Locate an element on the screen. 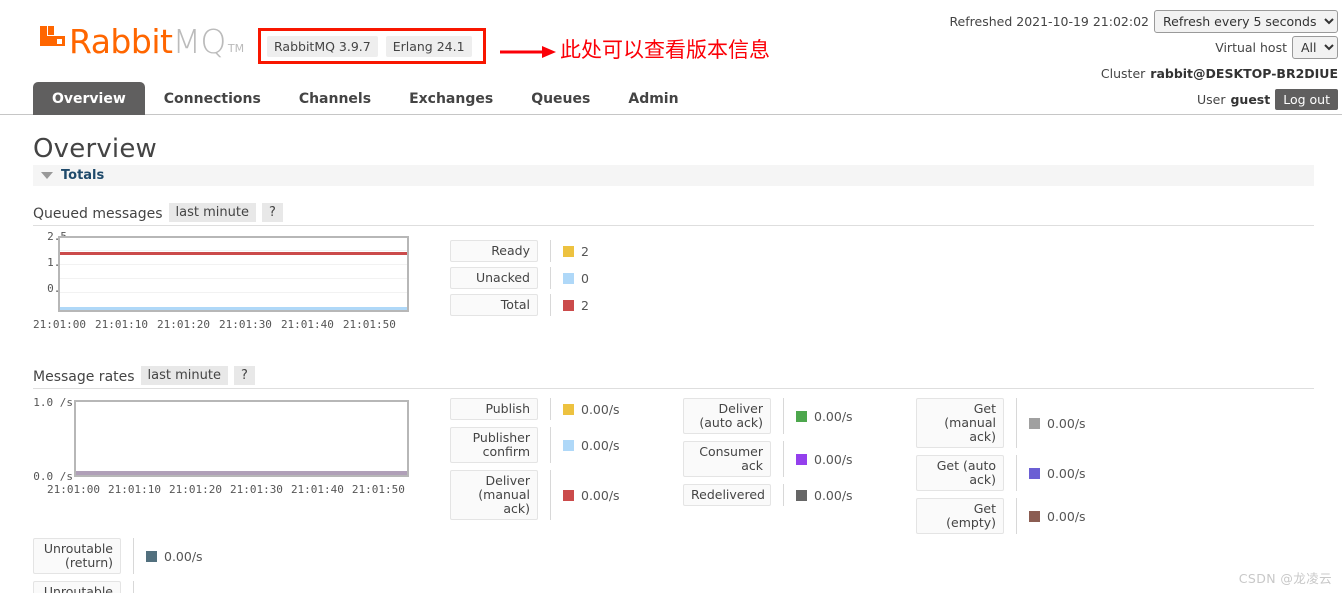  legend-row: Get (auto ack) 0.00/s is located at coordinates (1001, 473).